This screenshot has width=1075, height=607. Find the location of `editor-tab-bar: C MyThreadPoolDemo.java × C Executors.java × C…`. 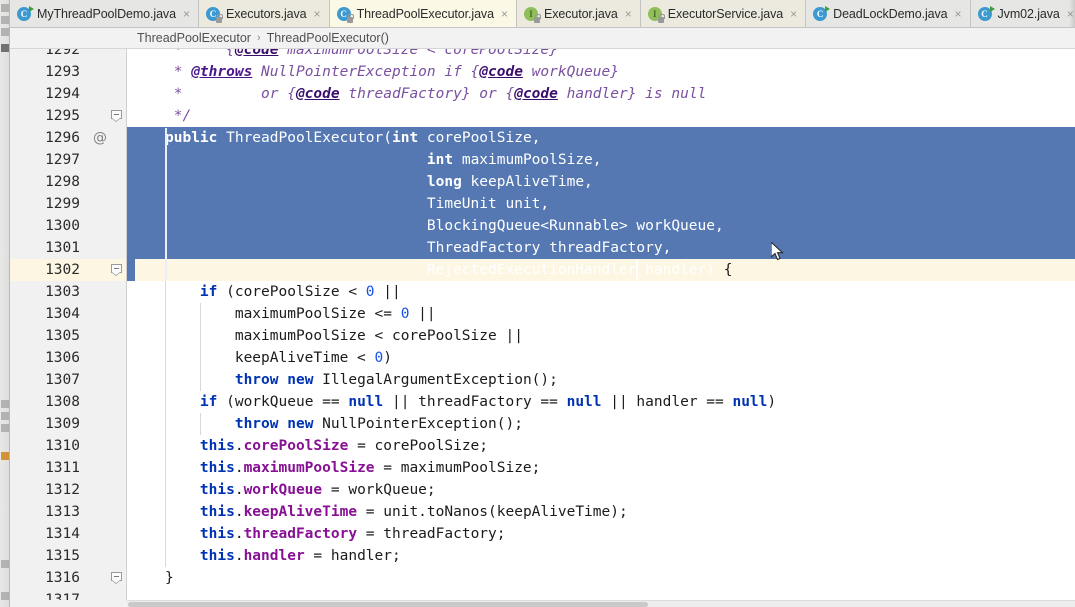

editor-tab-bar: C MyThreadPoolDemo.java × C Executors.java × C… is located at coordinates (537, 14).